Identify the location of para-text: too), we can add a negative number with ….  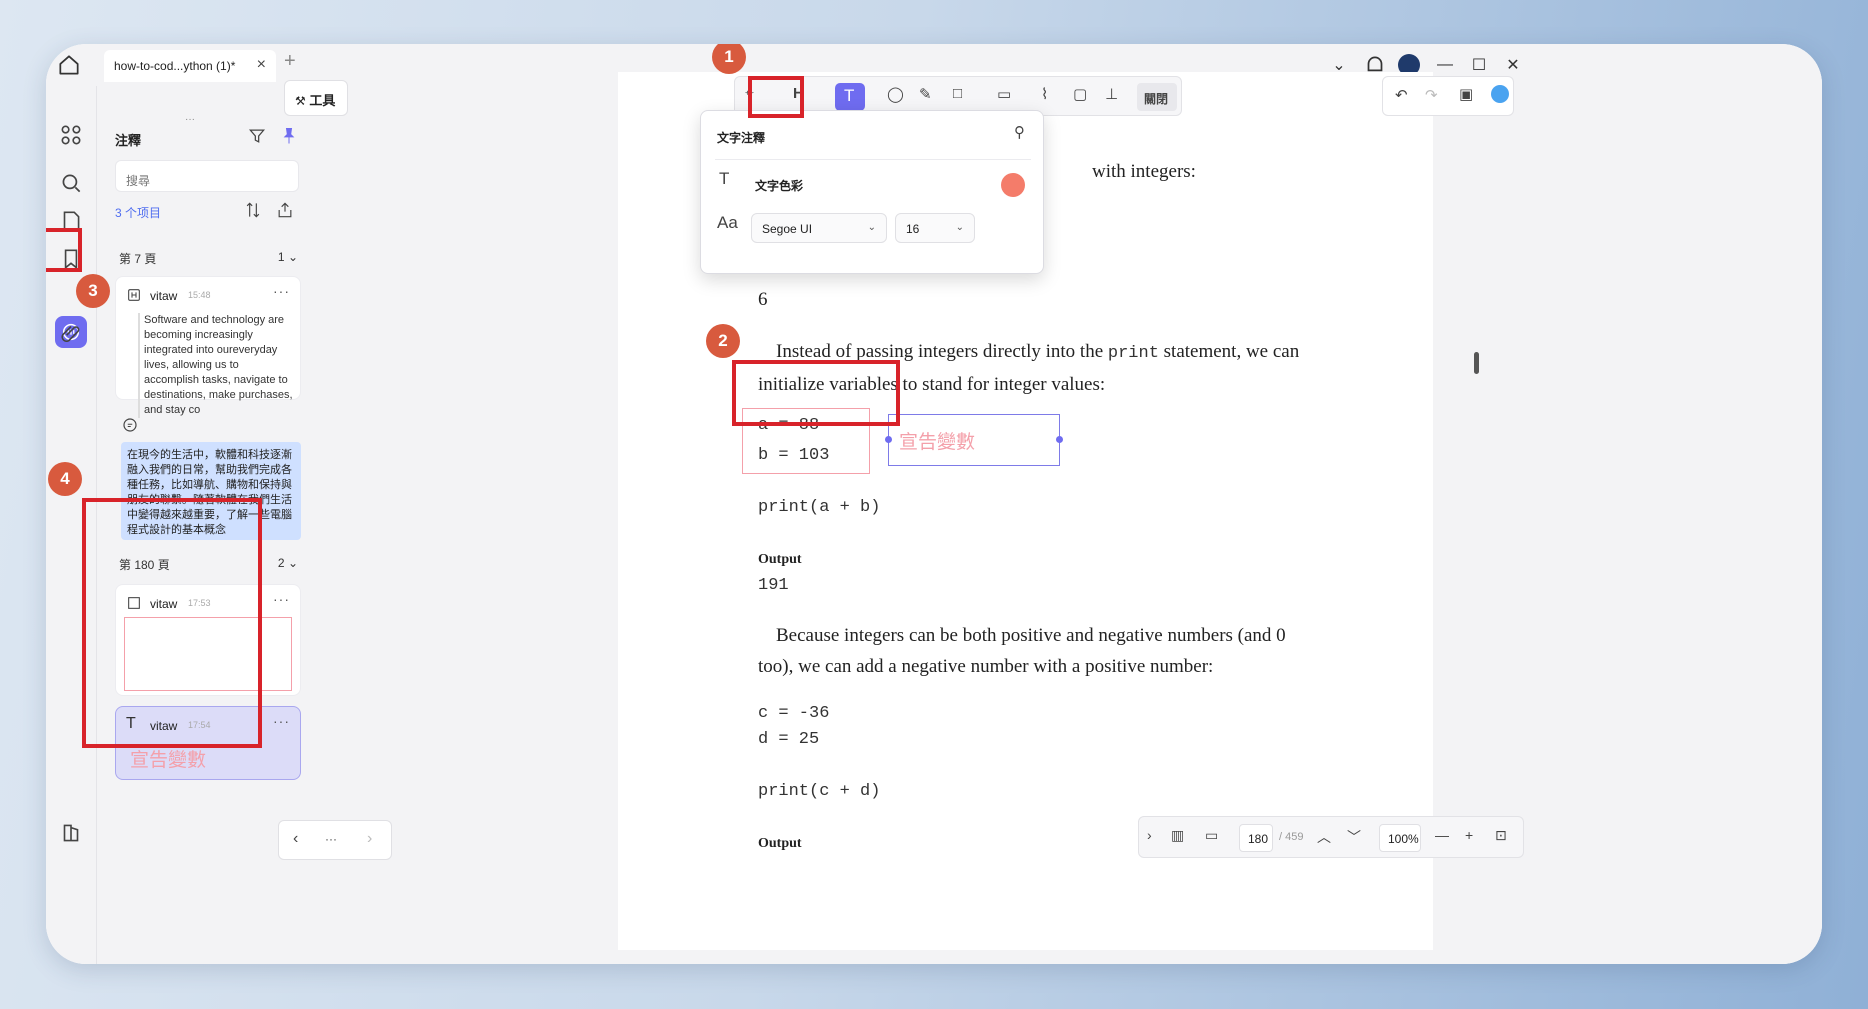
(986, 666).